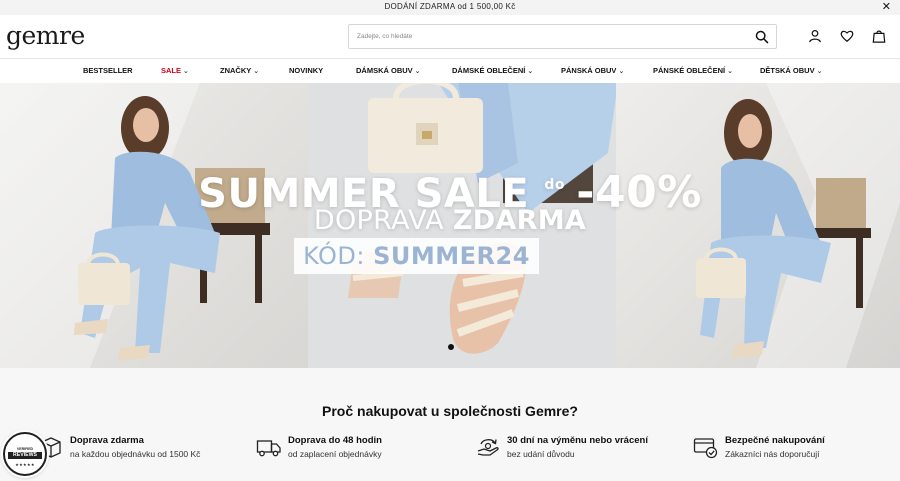 The image size is (900, 481). I want to click on nav-item-znacky: ZNAČKY ⌄, so click(239, 70).